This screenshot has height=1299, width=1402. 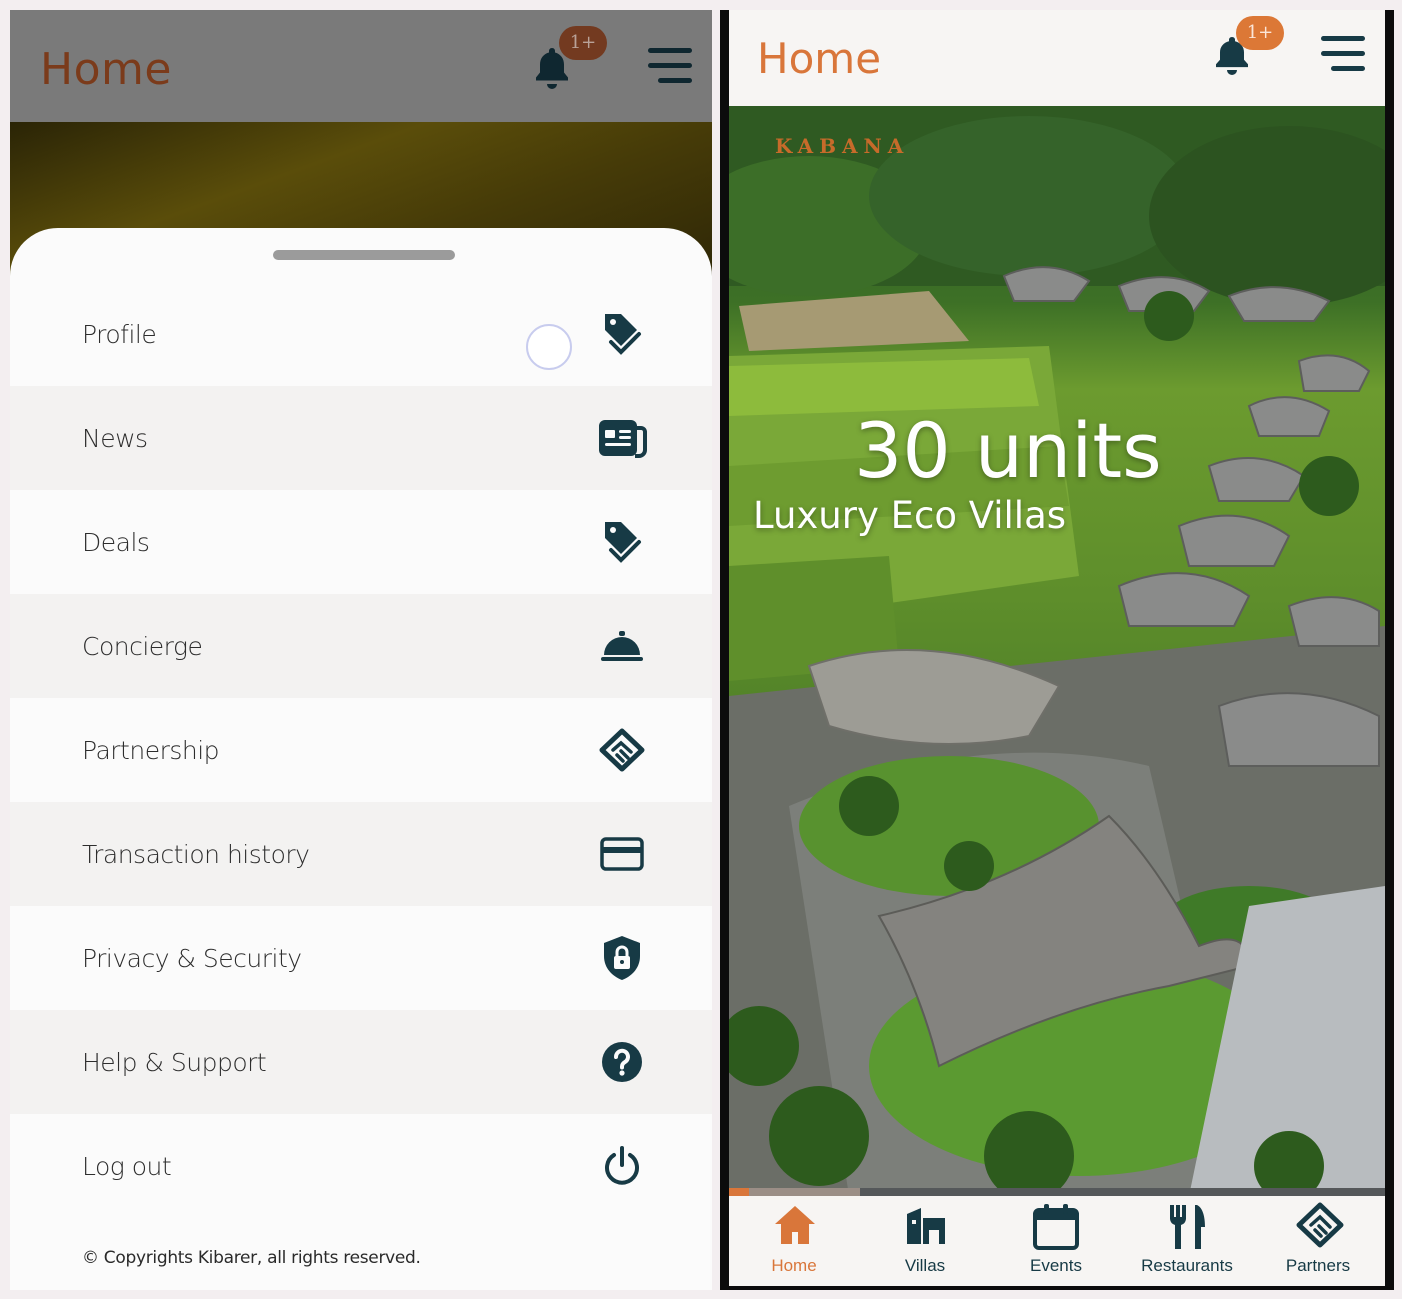 What do you see at coordinates (910, 515) in the screenshot?
I see `hero-subline: Luxury Eco Villas` at bounding box center [910, 515].